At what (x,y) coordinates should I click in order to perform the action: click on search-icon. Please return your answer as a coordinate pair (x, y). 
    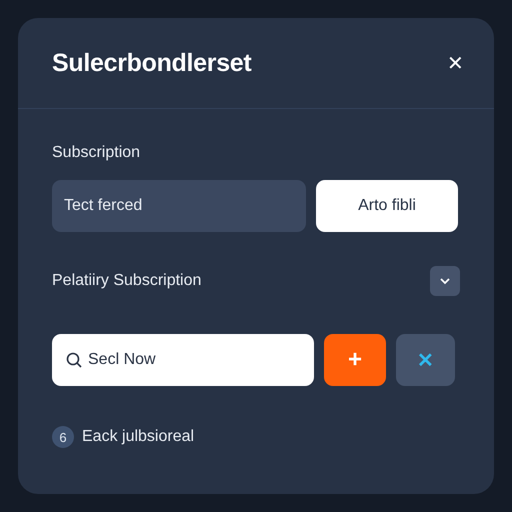
    Looking at the image, I should click on (74, 360).